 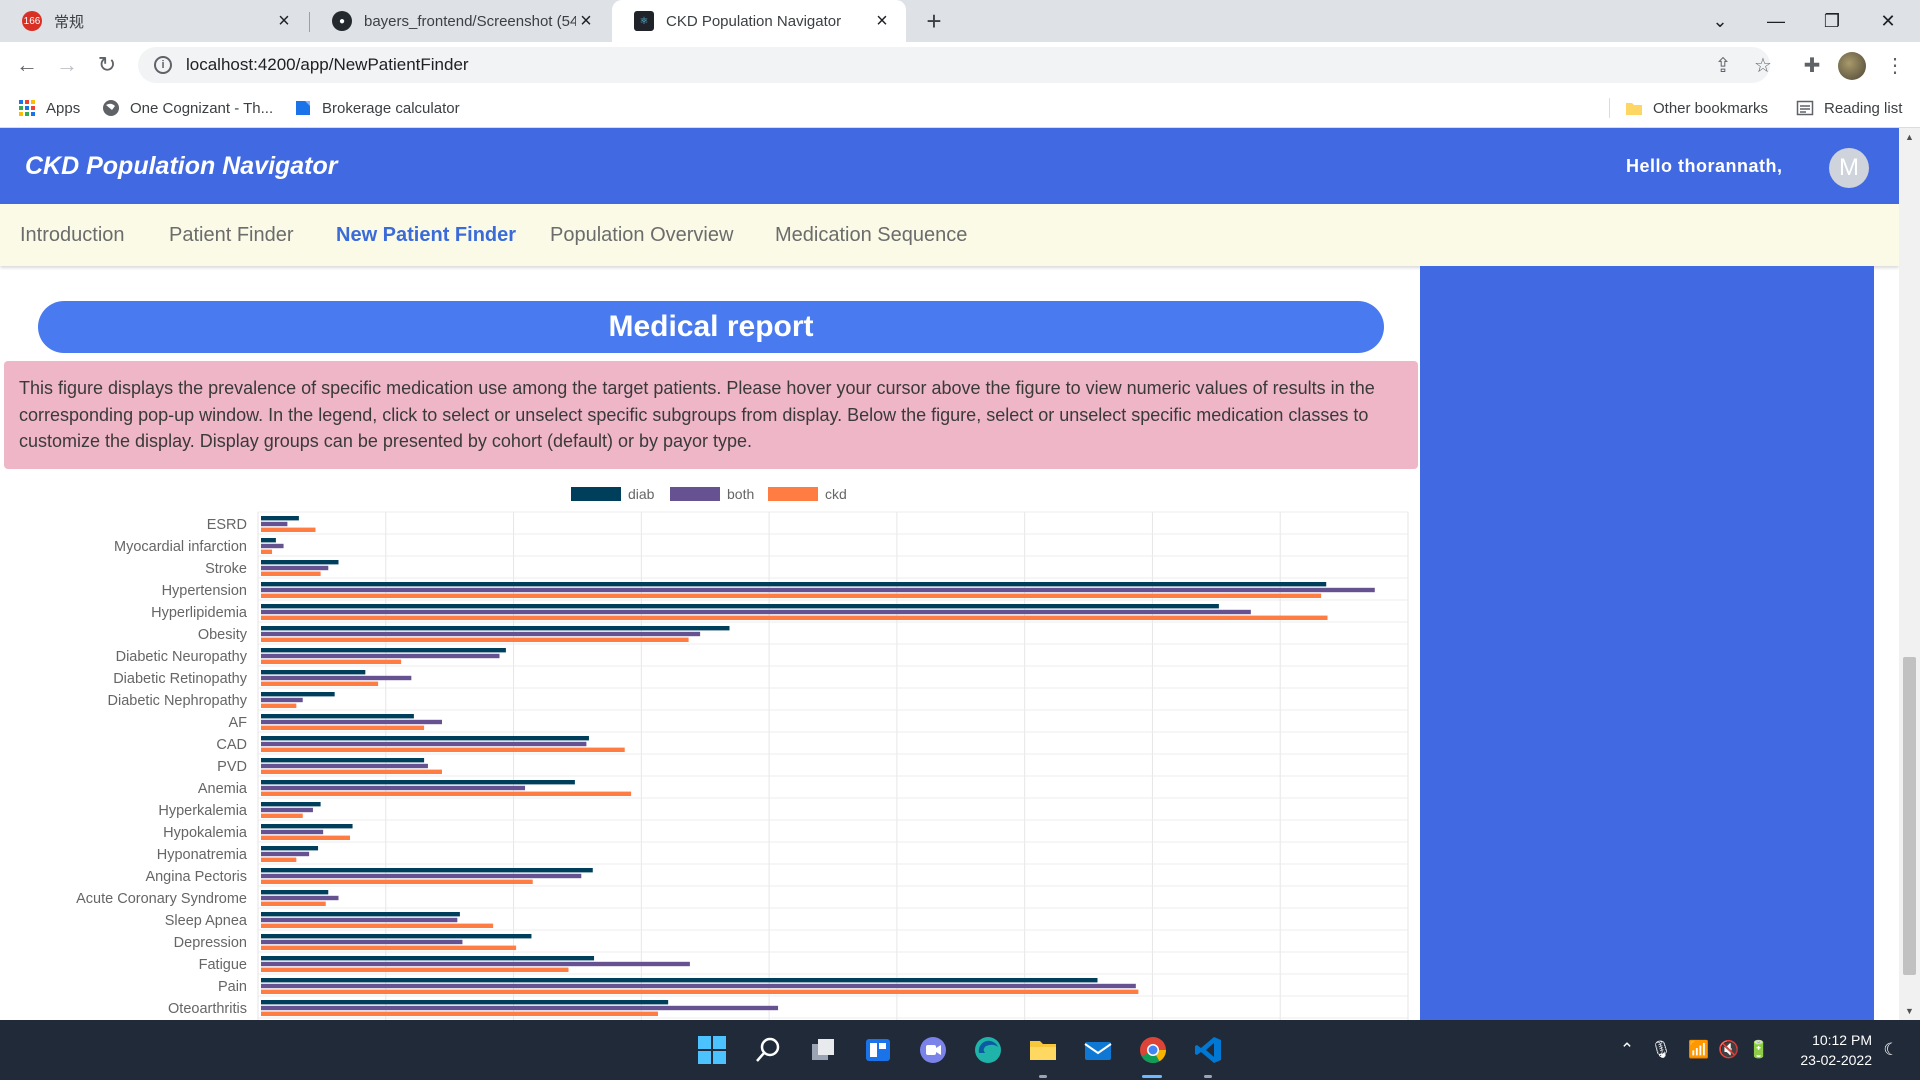 What do you see at coordinates (1763, 65) in the screenshot?
I see `bookmark-star-icon: ☆` at bounding box center [1763, 65].